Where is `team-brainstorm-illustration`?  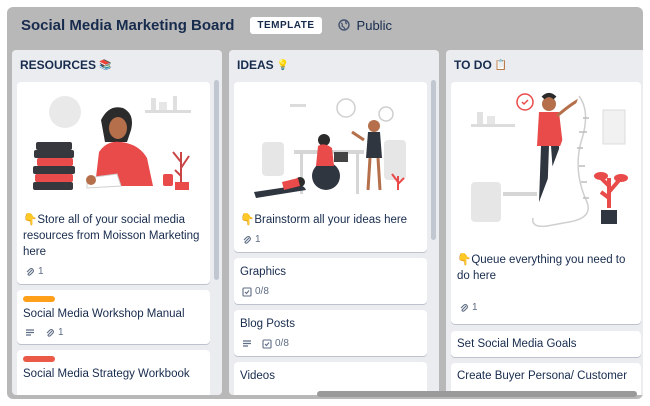 team-brainstorm-illustration is located at coordinates (330, 148).